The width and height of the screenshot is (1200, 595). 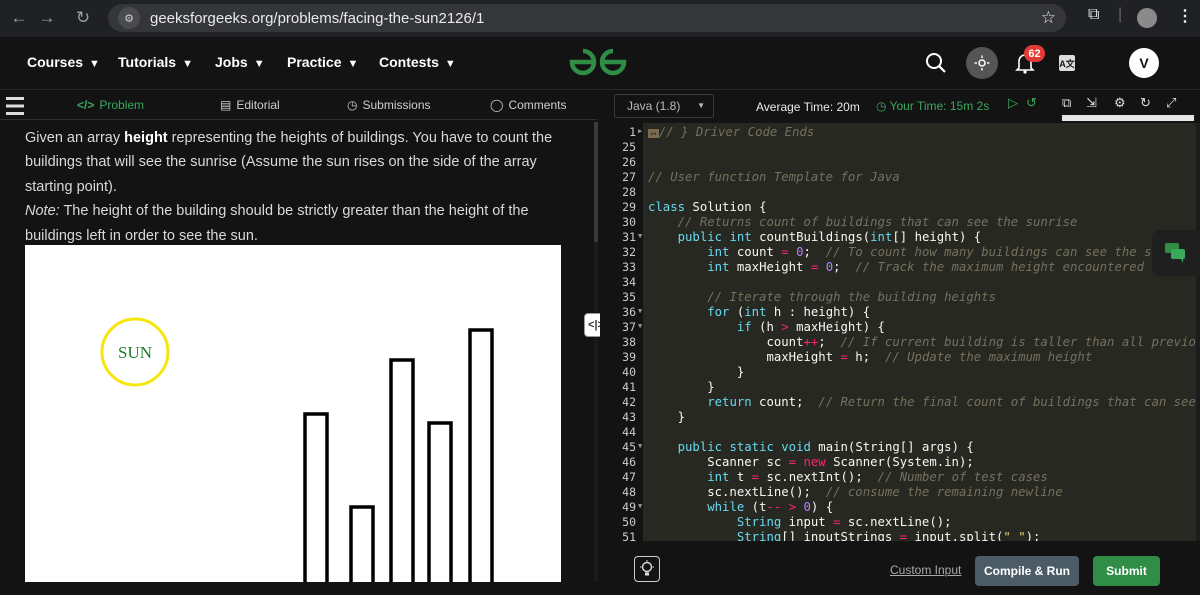 What do you see at coordinates (883, 106) in the screenshot?
I see `timer-icon: ◷` at bounding box center [883, 106].